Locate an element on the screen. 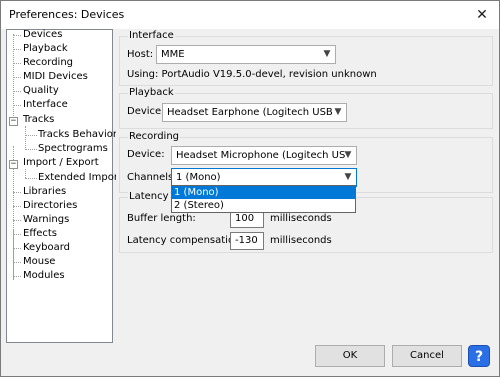  latency-compensation-label: Latency compensation: is located at coordinates (185, 240).